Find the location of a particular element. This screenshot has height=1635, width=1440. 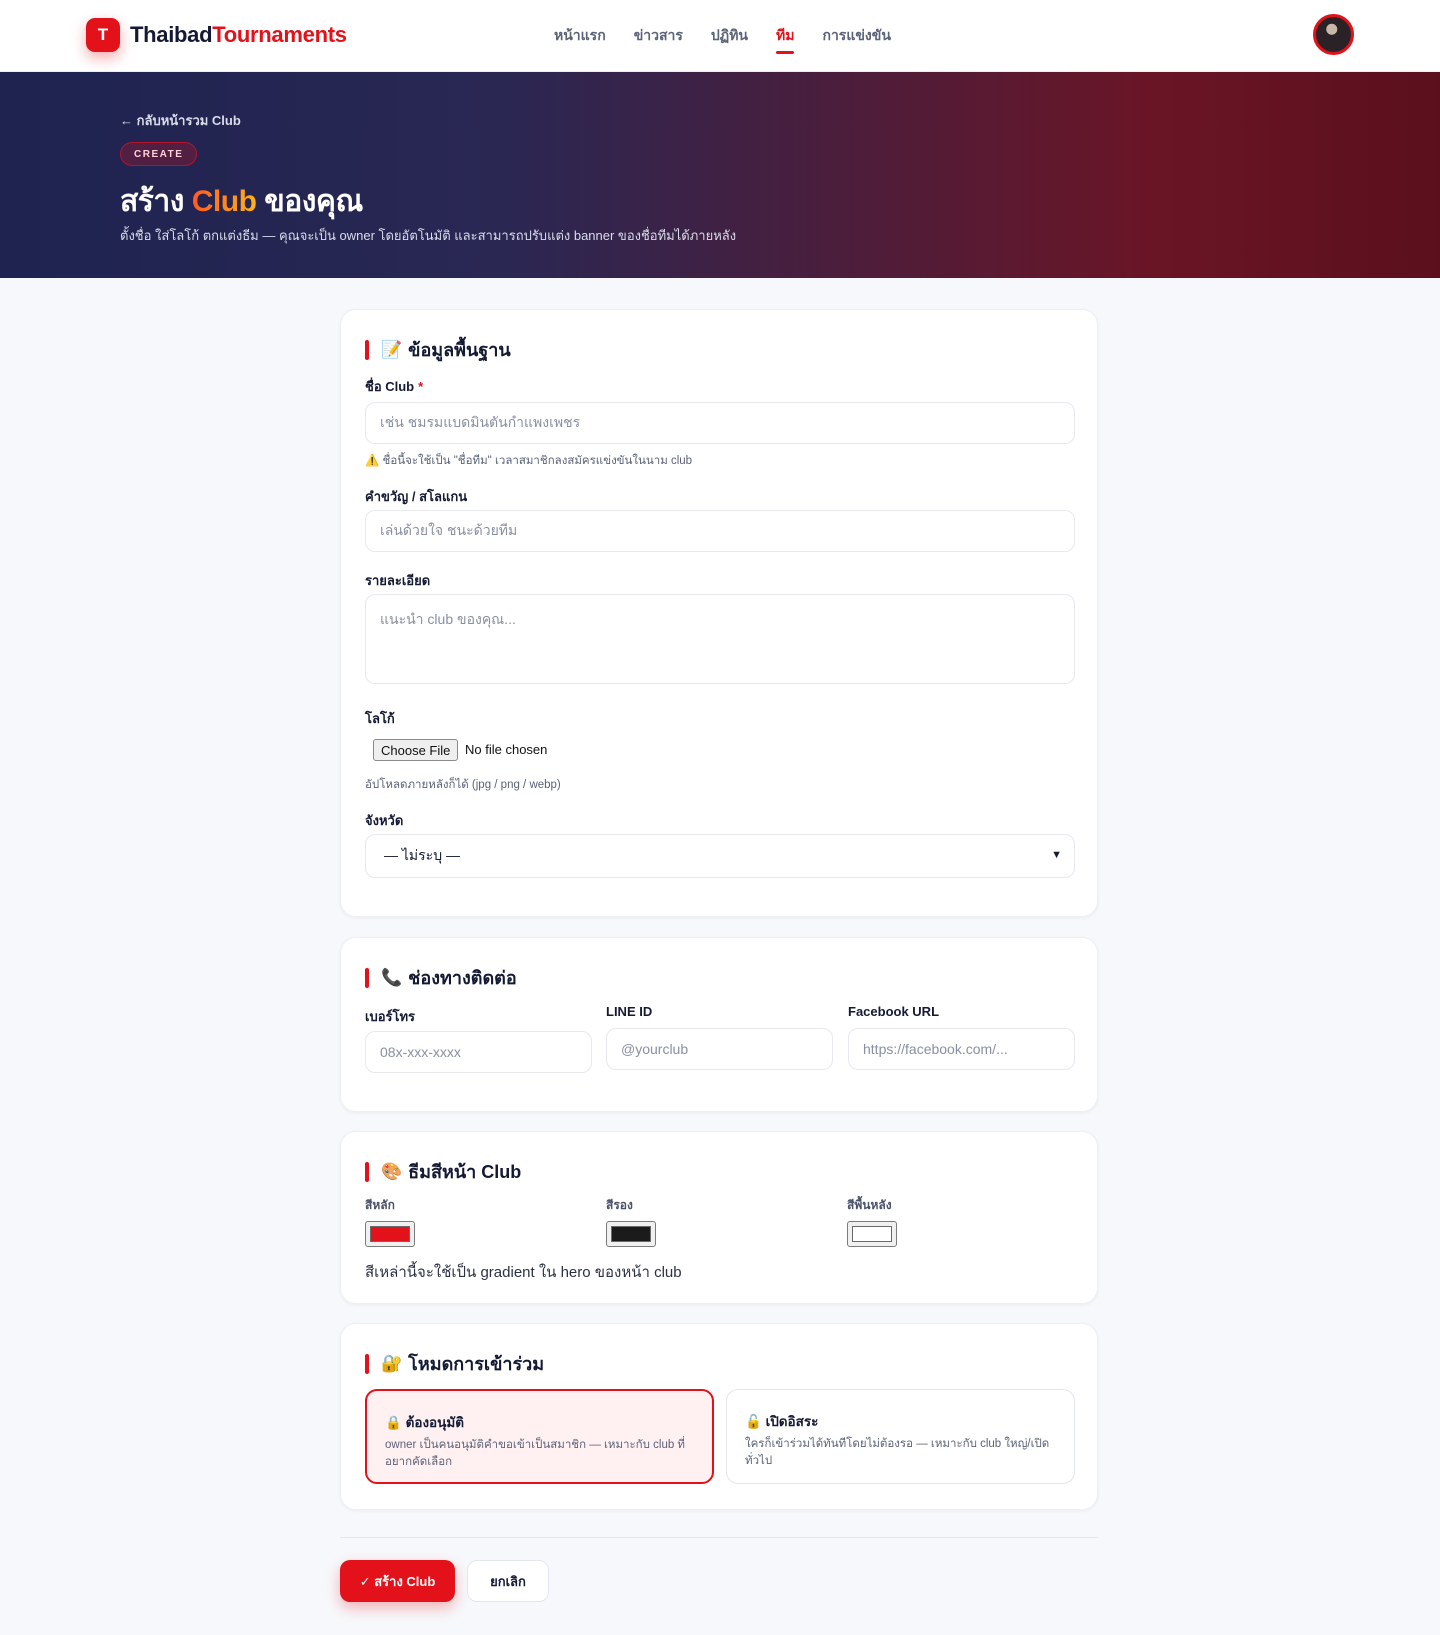

club-name-label-text: ชื่อ Club is located at coordinates (390, 386).